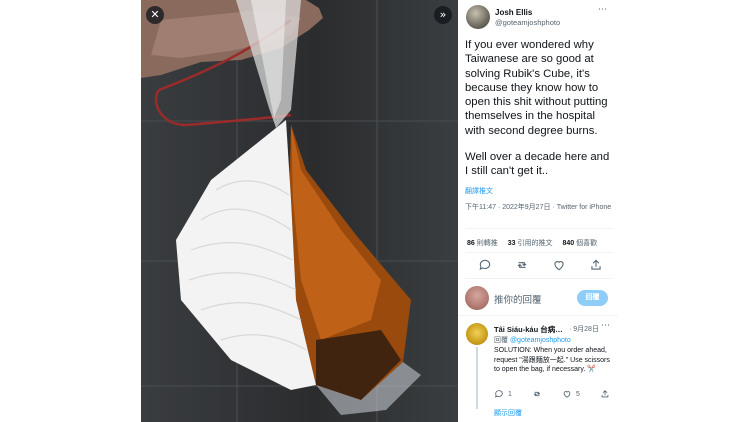 The height and width of the screenshot is (422, 750). What do you see at coordinates (518, 299) in the screenshot?
I see `reply-input: 推你的回覆` at bounding box center [518, 299].